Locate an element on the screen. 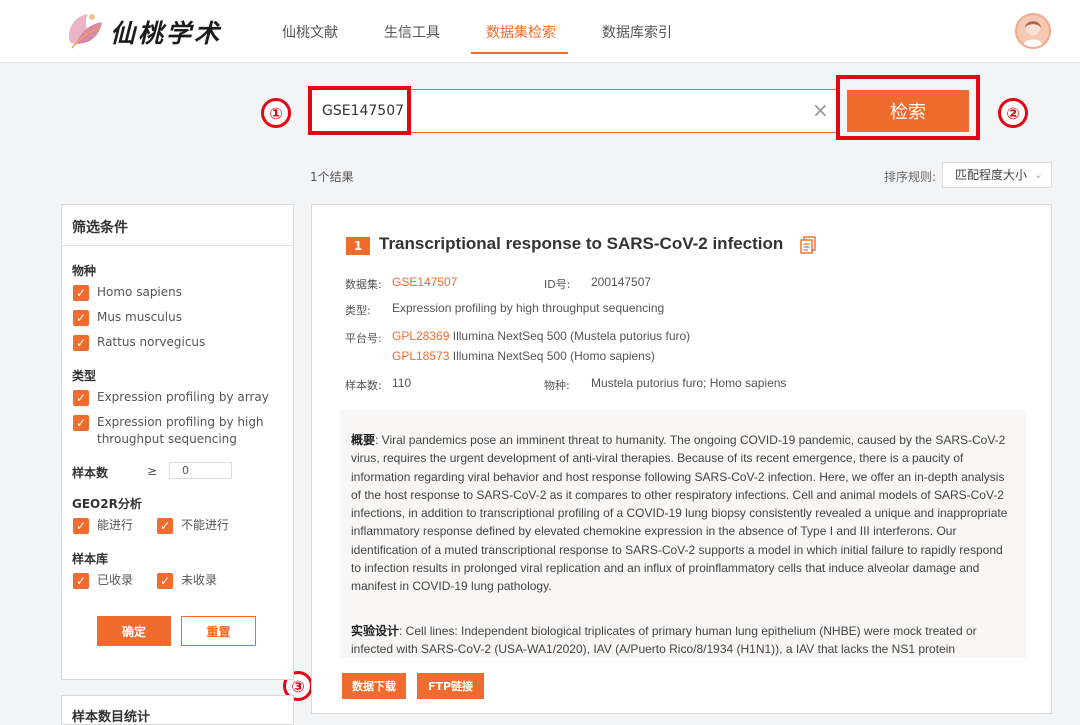  geo2r-label: GEO2R分析 is located at coordinates (107, 504).